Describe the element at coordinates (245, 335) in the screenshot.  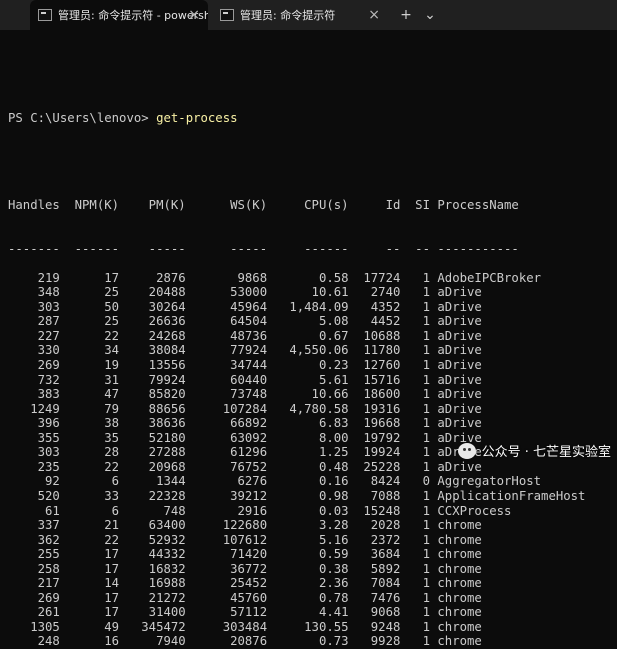
I see `process-row: 227 22 24268 48736 0.67 10688 1 aDrive` at that location.